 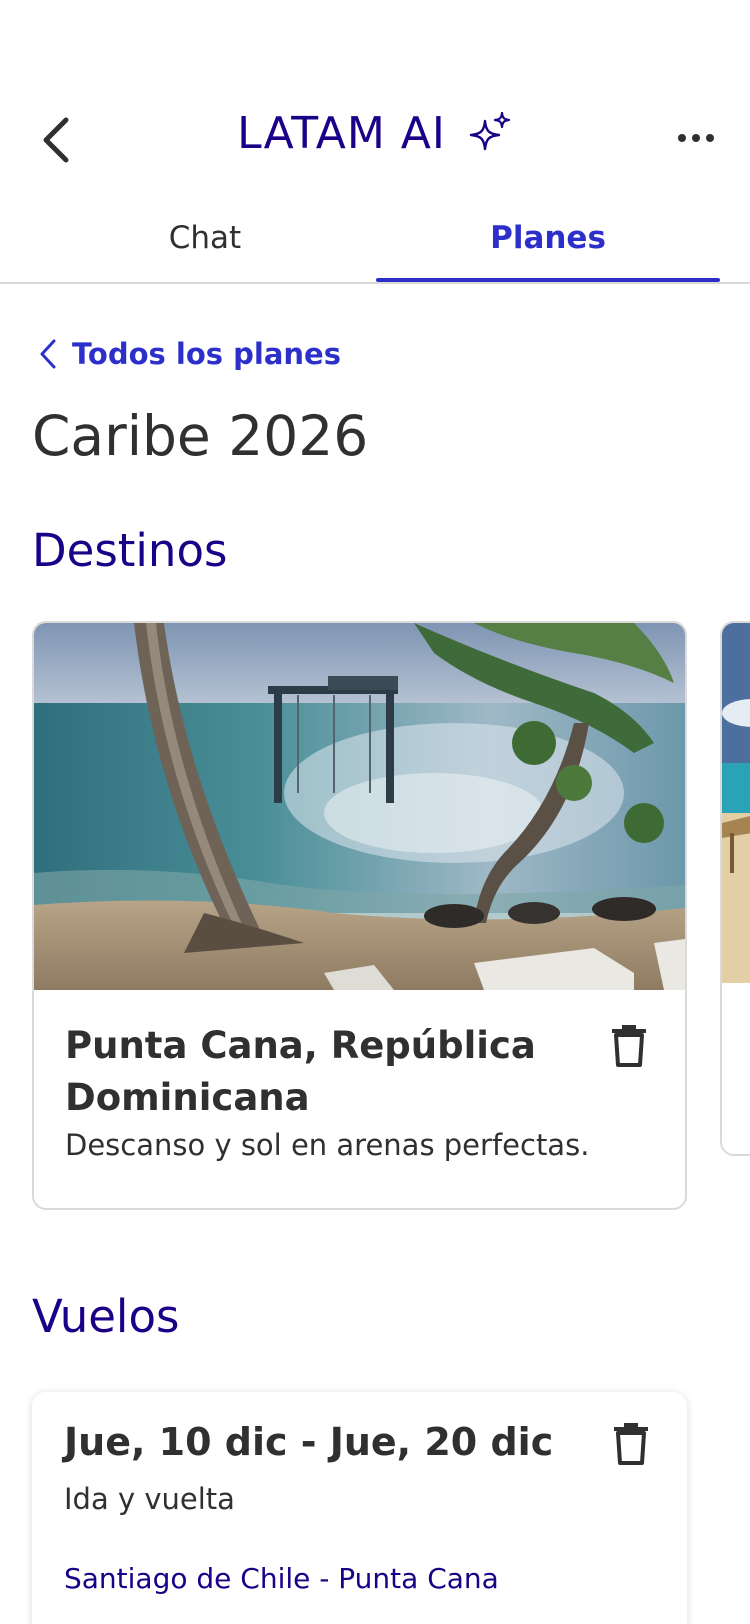 I want to click on tab-planes: Planes, so click(x=548, y=238).